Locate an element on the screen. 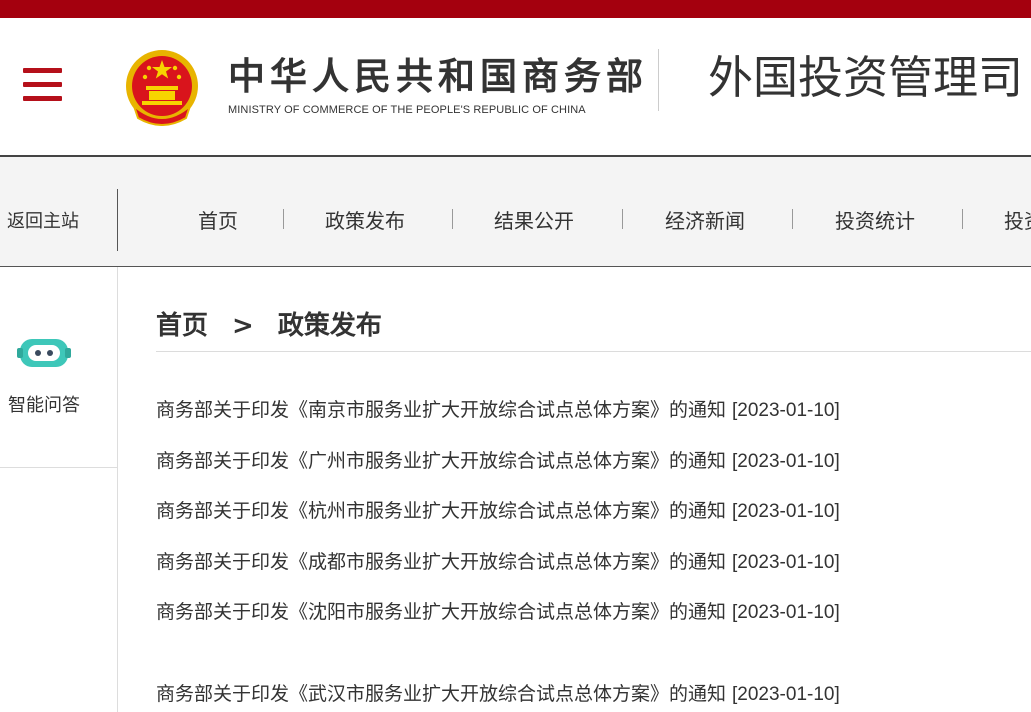 The width and height of the screenshot is (1031, 712). header-divider is located at coordinates (658, 80).